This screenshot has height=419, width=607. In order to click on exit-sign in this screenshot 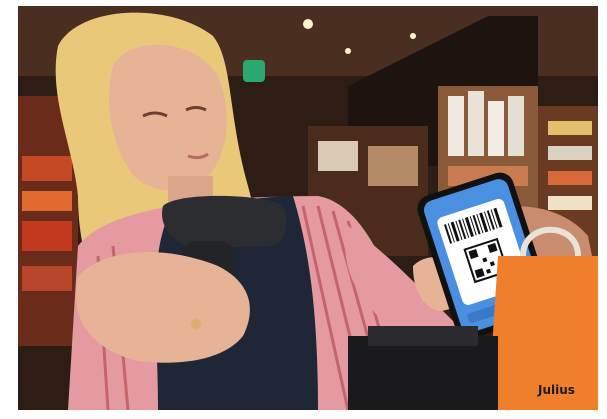, I will do `click(254, 71)`.